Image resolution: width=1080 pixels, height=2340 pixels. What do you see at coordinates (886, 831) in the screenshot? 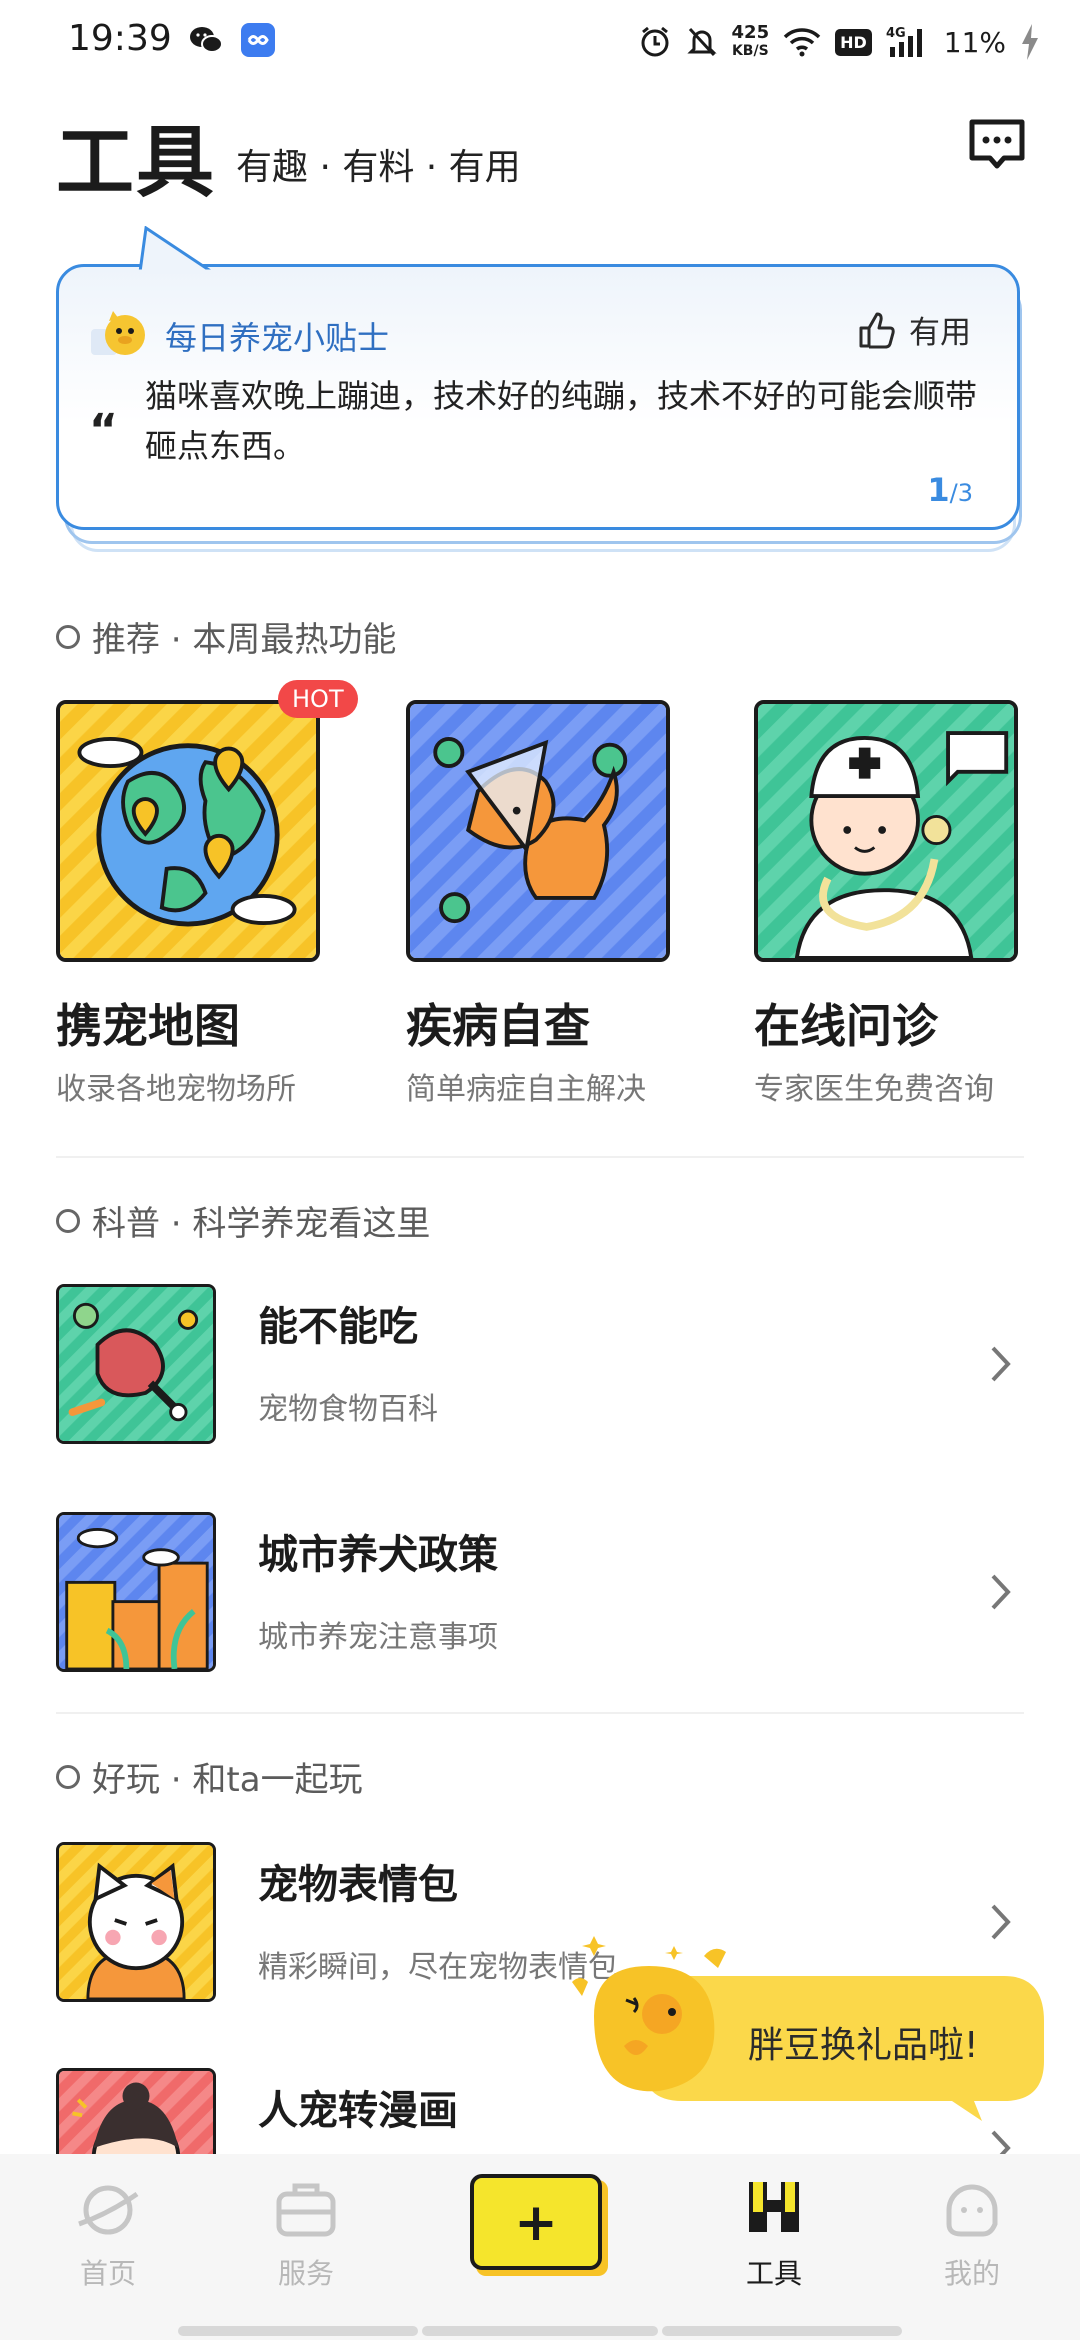
I see `nurse-doctor-icon` at bounding box center [886, 831].